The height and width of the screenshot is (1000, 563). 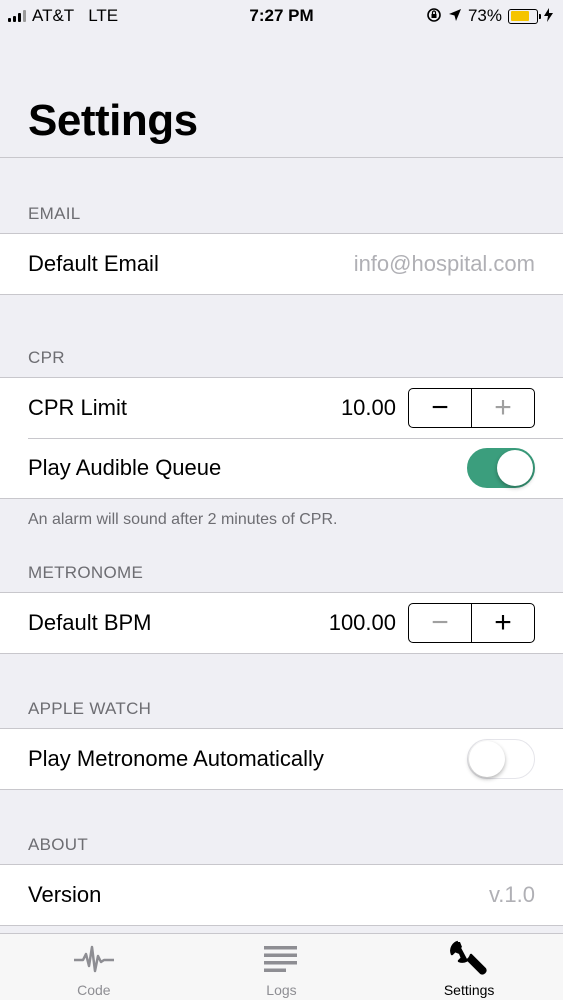 What do you see at coordinates (281, 959) in the screenshot?
I see `list-lines-icon` at bounding box center [281, 959].